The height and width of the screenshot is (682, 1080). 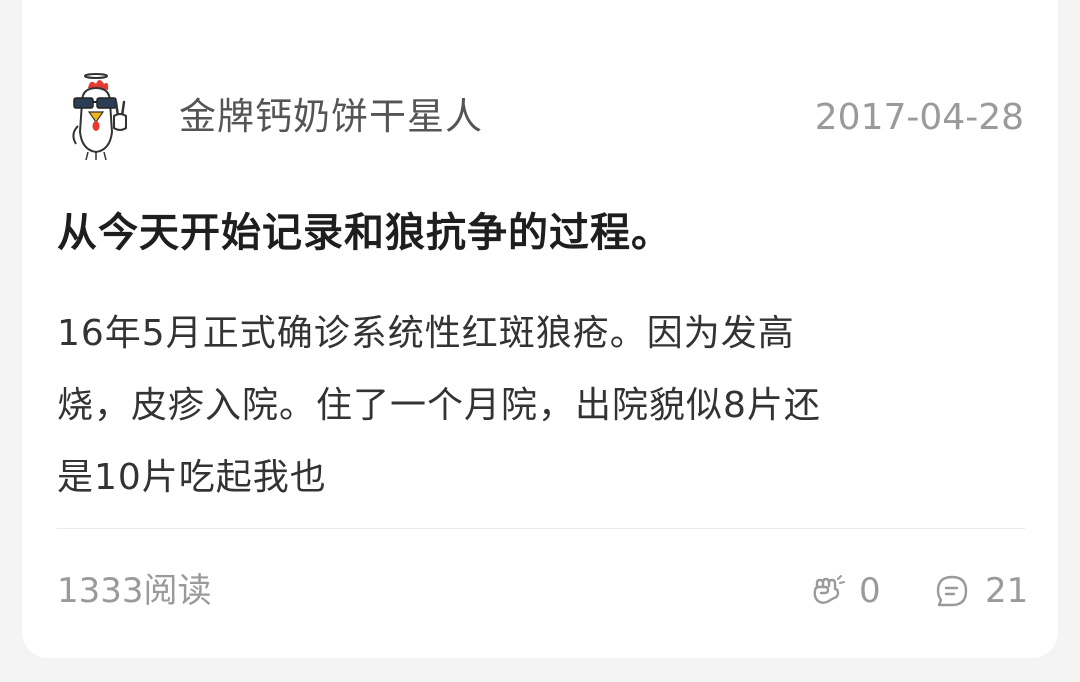 What do you see at coordinates (331, 117) in the screenshot?
I see `author-name: 金牌钙奶饼干星人` at bounding box center [331, 117].